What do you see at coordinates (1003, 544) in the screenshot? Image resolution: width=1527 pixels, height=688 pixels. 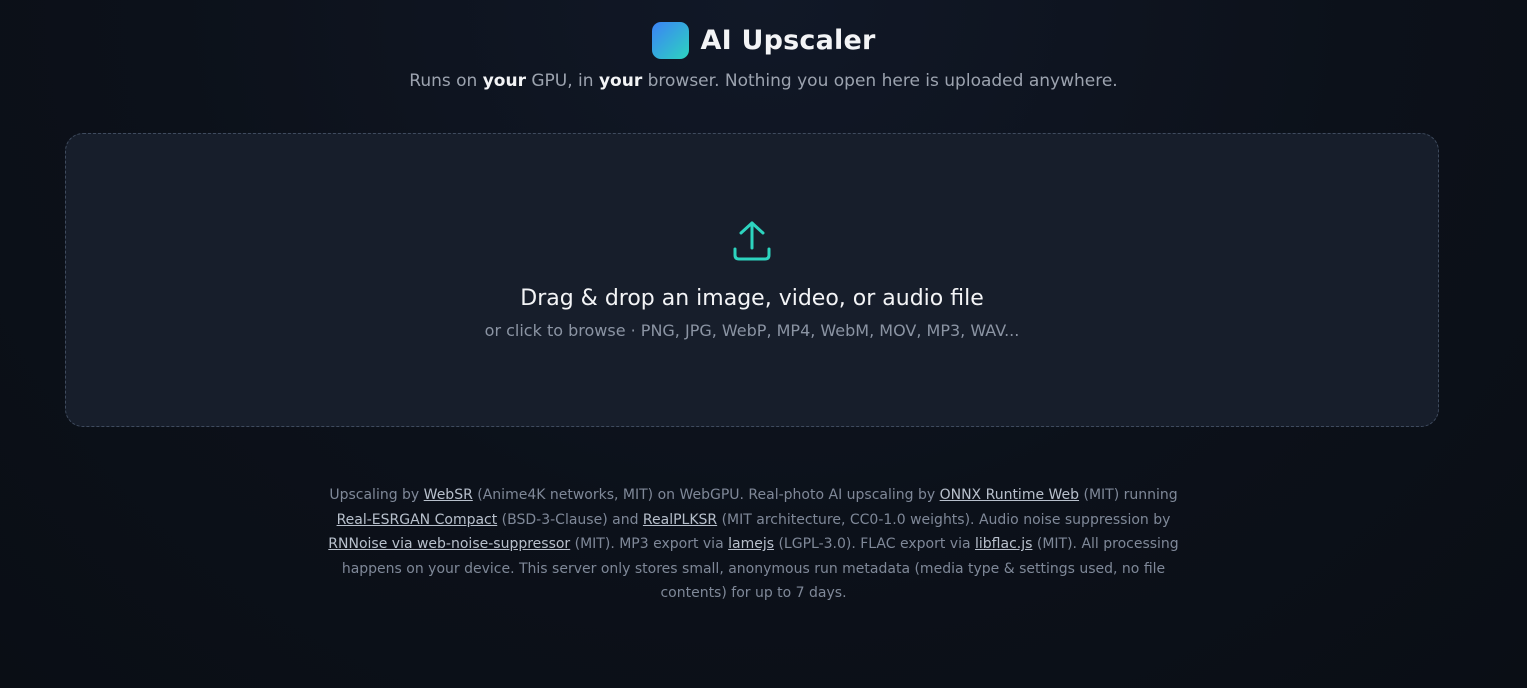 I see `libflac-link: libflac.js` at bounding box center [1003, 544].